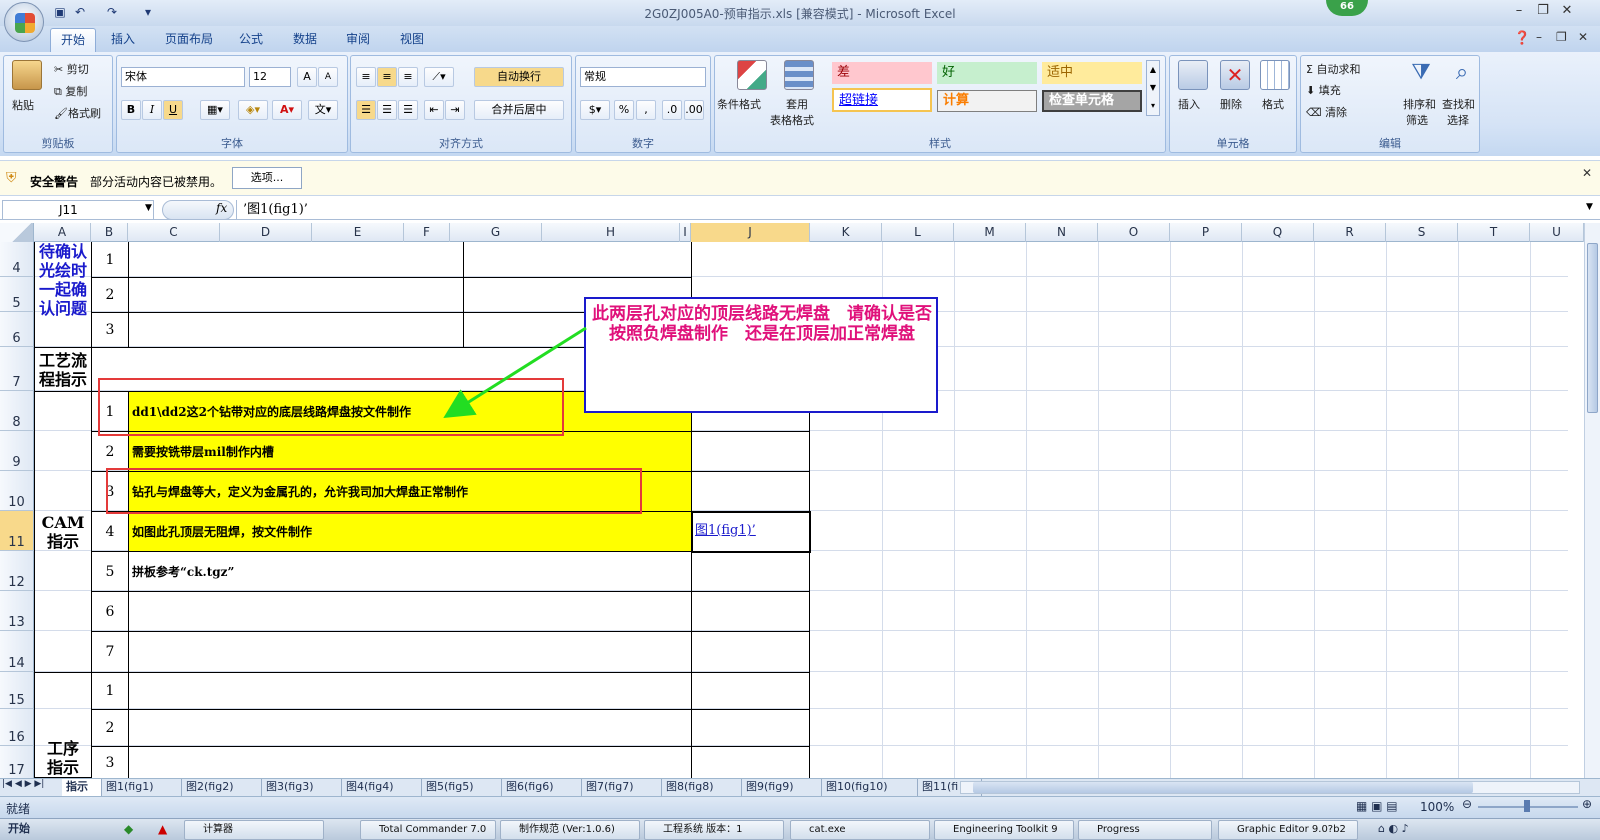 The image size is (1600, 840). What do you see at coordinates (366, 77) in the screenshot?
I see `align-top-icon: ≡` at bounding box center [366, 77].